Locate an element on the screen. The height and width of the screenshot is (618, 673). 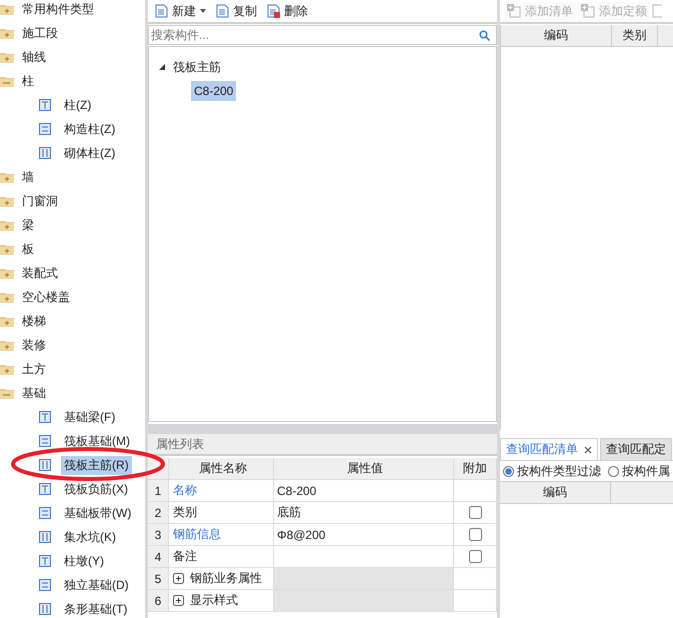
tree-item: 轴线 is located at coordinates (34, 57).